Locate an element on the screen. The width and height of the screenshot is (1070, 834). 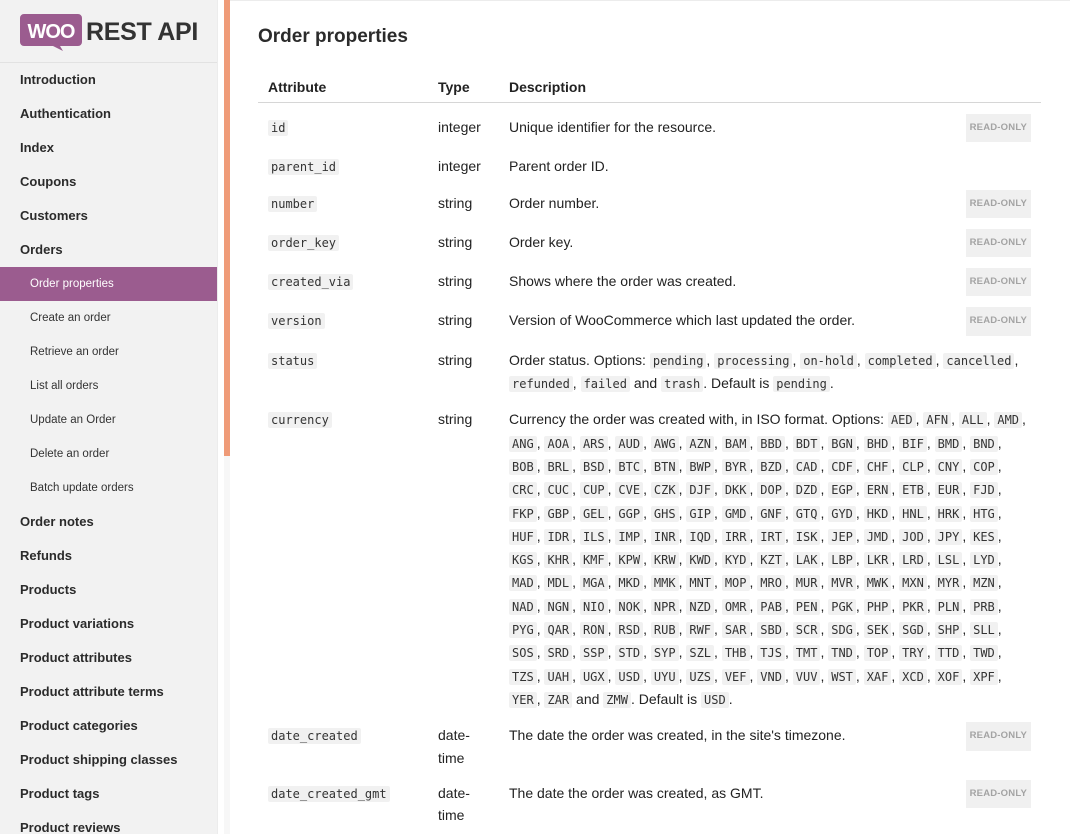
currency-code: XPF is located at coordinates (984, 676).